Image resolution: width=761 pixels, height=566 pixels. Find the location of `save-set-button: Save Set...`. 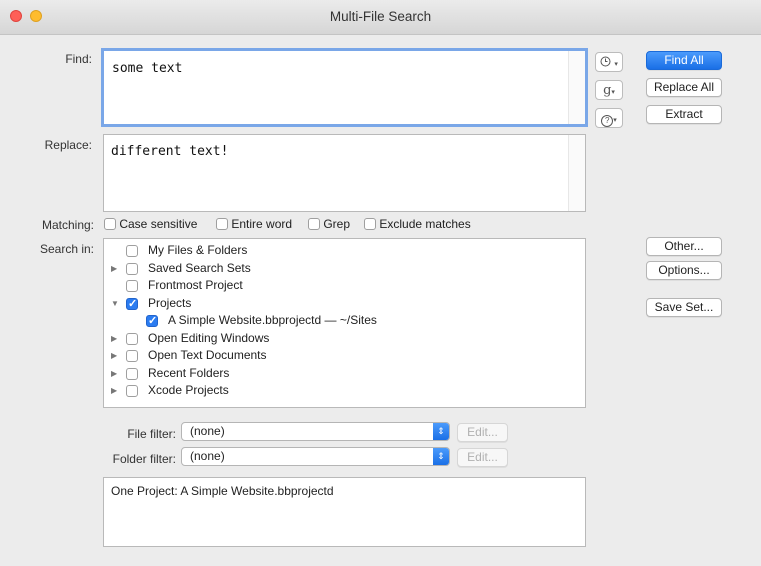

save-set-button: Save Set... is located at coordinates (684, 307).